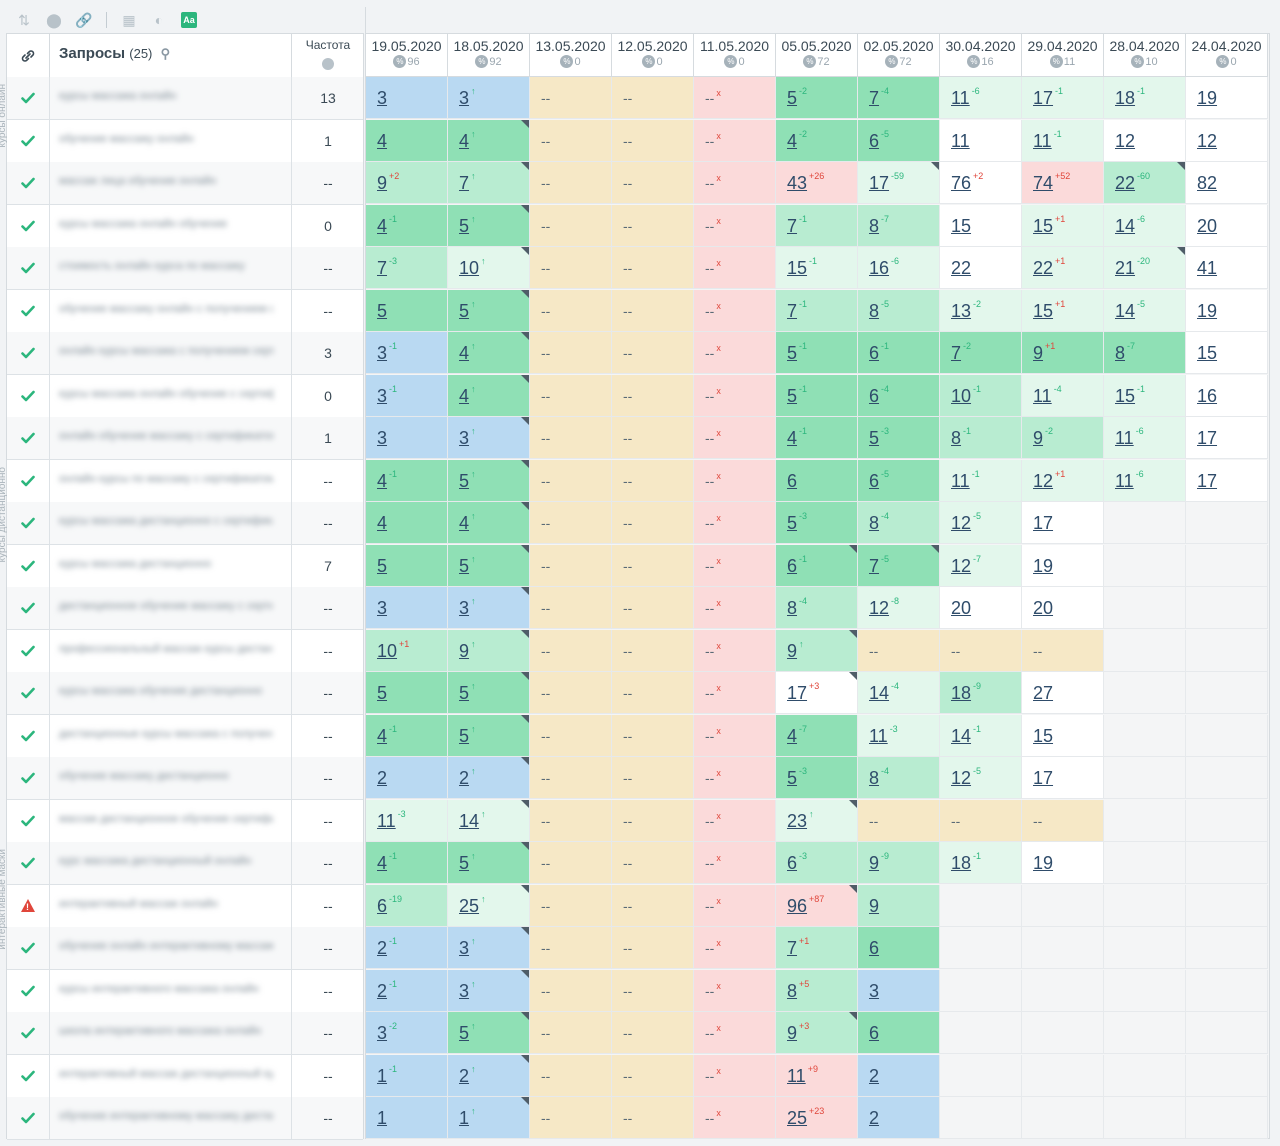 The width and height of the screenshot is (1280, 1146). What do you see at coordinates (407, 1033) in the screenshot?
I see `position-cell: 3 -2` at bounding box center [407, 1033].